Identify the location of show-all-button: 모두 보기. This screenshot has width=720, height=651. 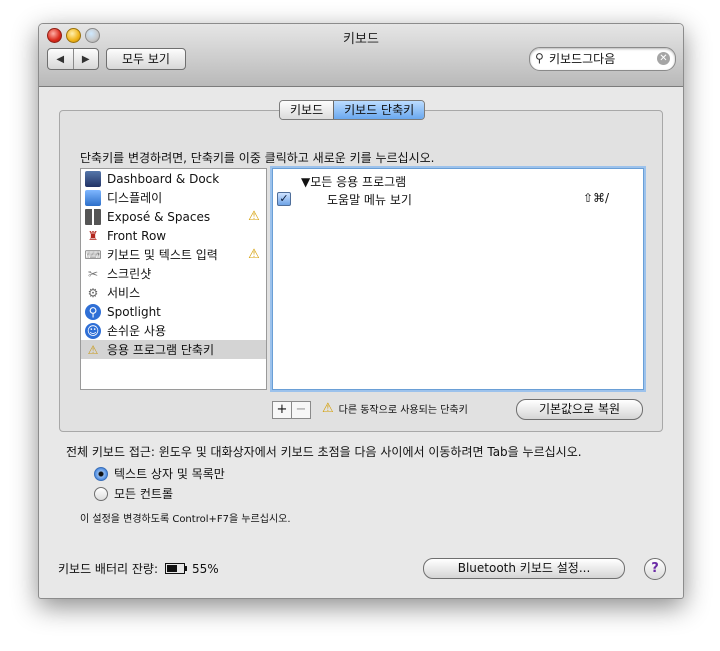
(146, 59).